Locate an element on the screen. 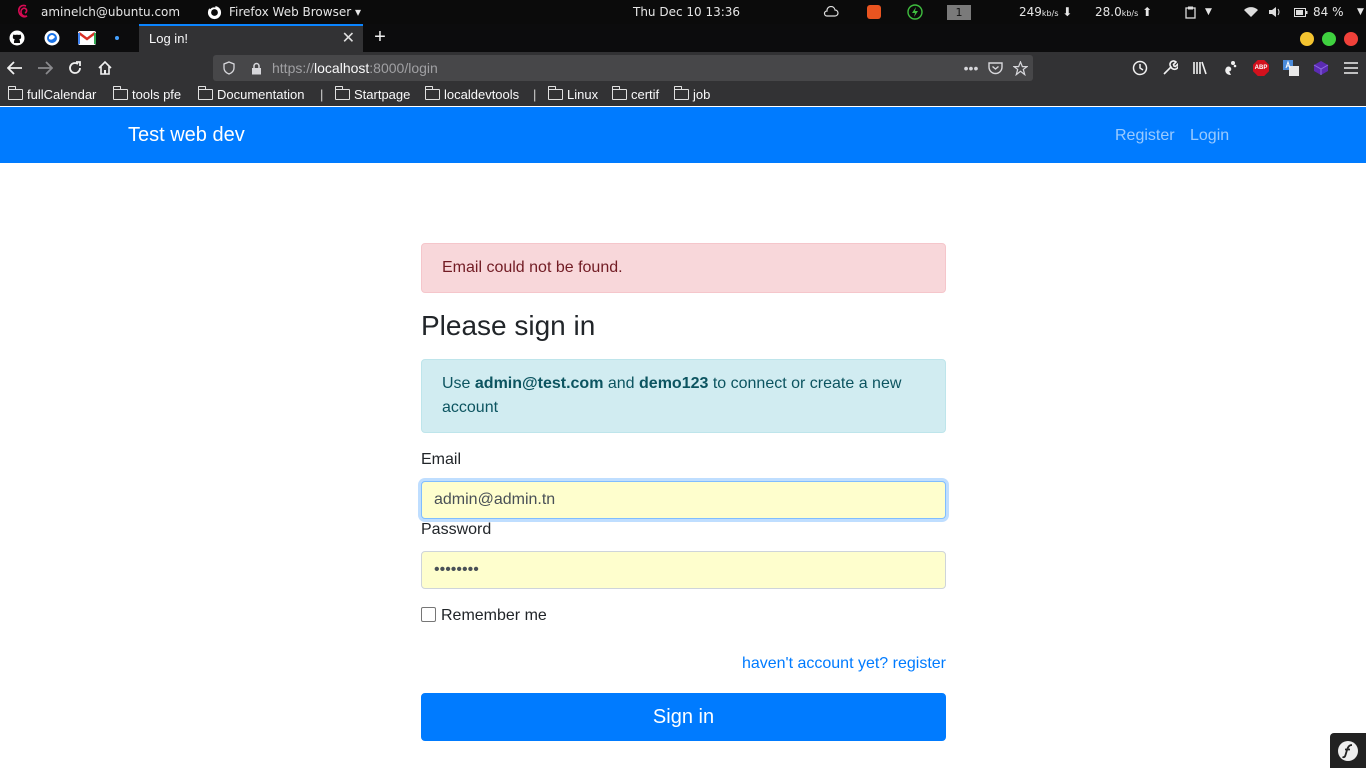 The height and width of the screenshot is (768, 1366). firefox-icon is located at coordinates (214, 12).